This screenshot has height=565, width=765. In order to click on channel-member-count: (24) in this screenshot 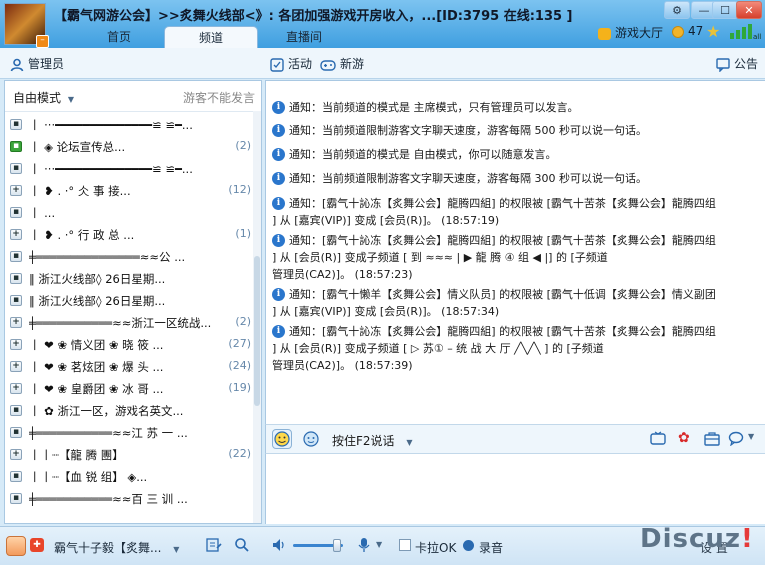, I will do `click(239, 365)`.